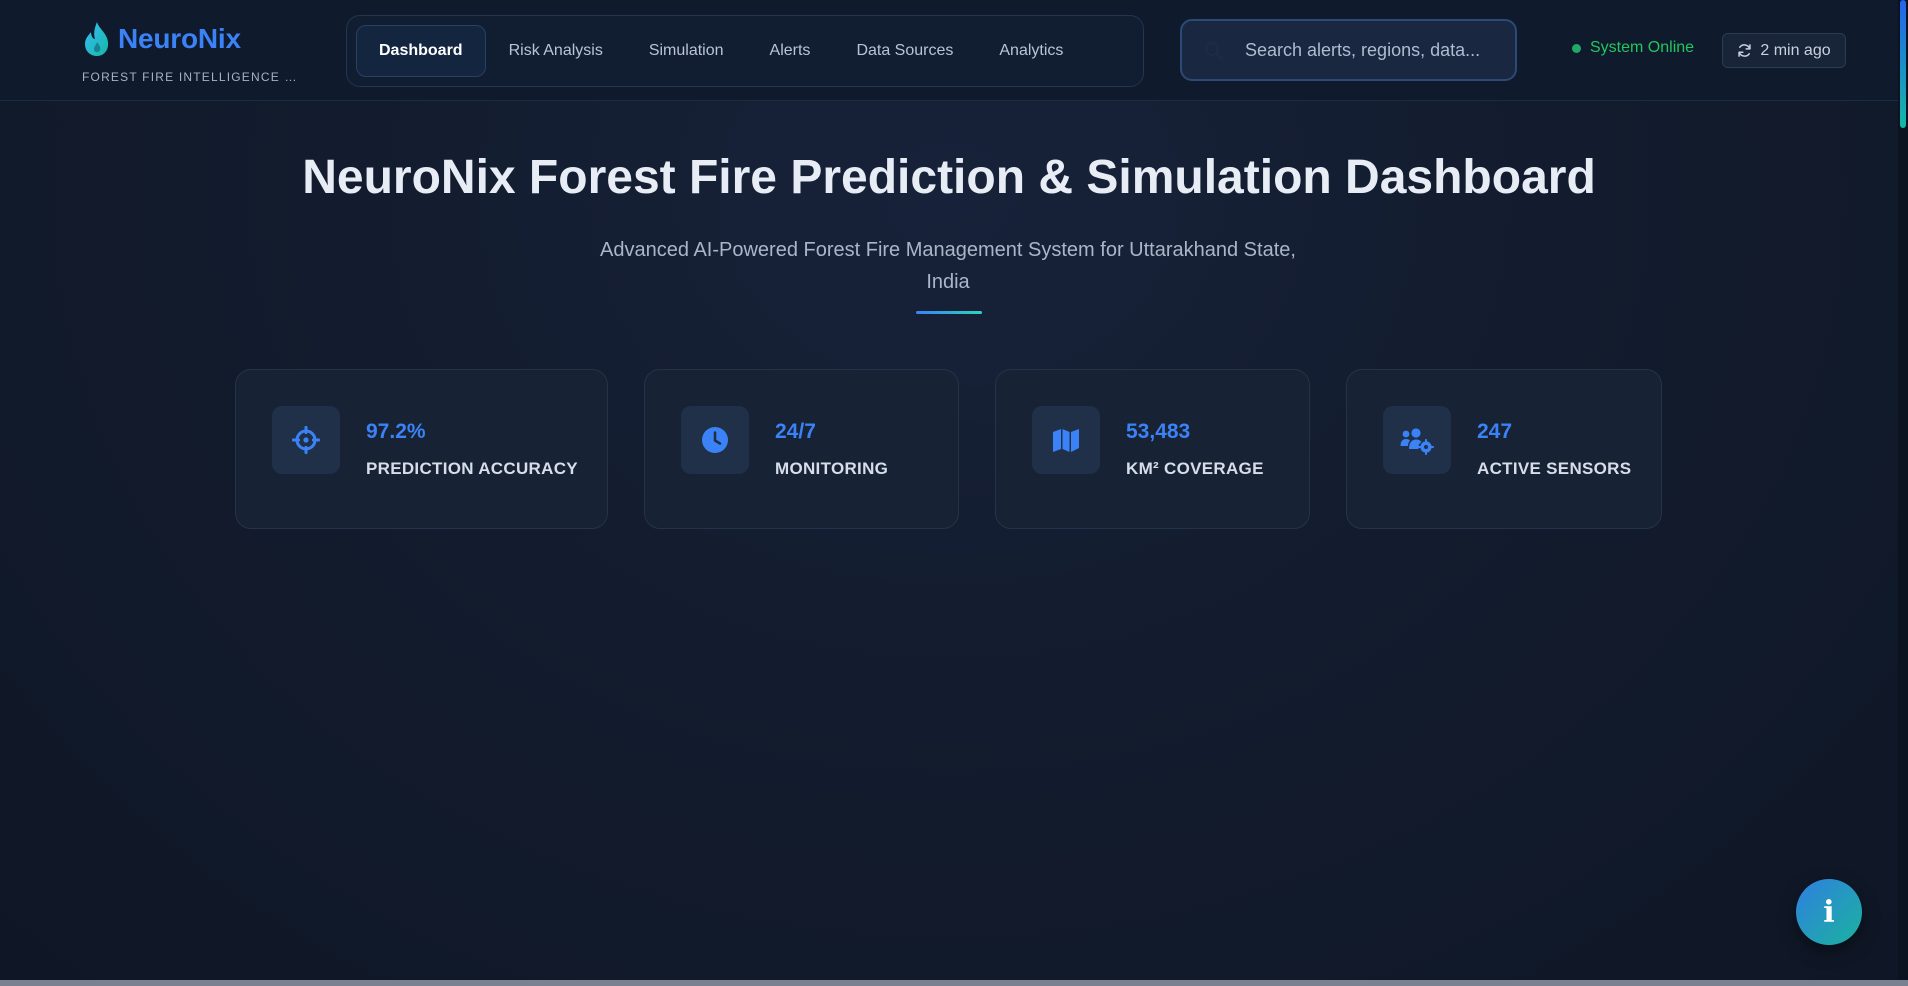  I want to click on stat-label: PREDICTION ACCURACY, so click(472, 468).